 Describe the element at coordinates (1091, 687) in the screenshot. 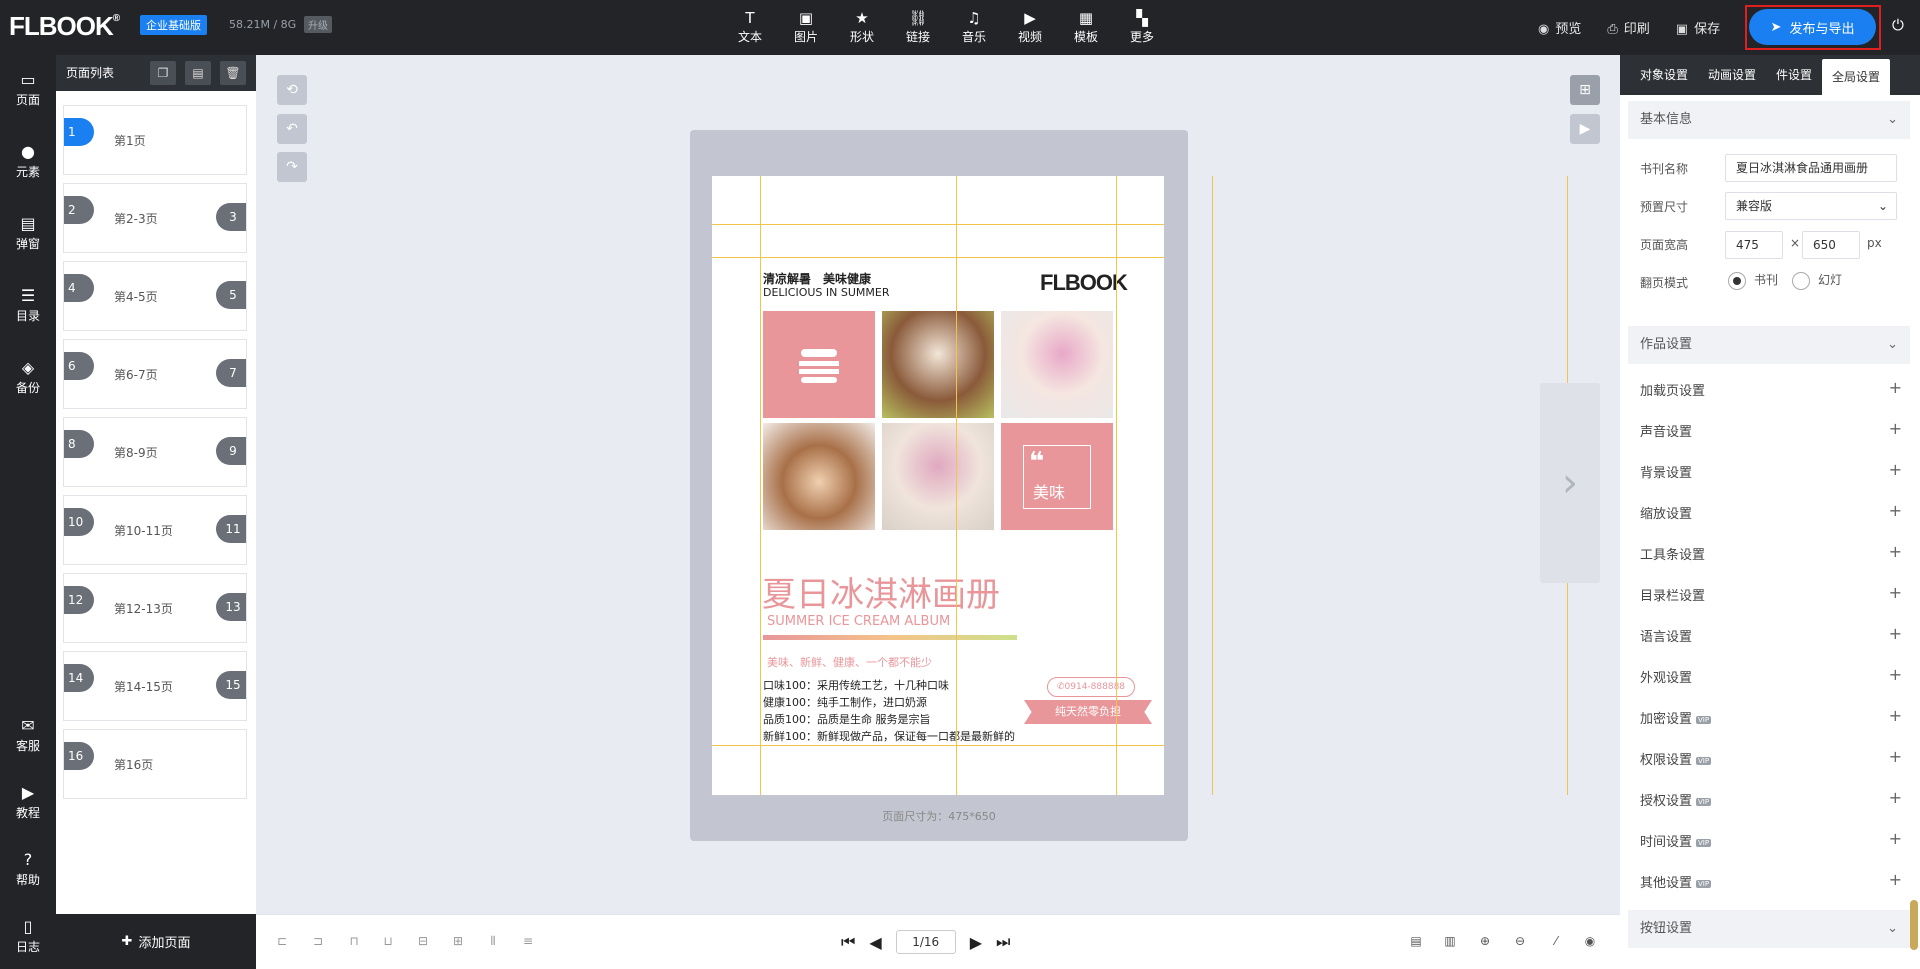

I see `phone-badge: ✆0914-888888` at that location.